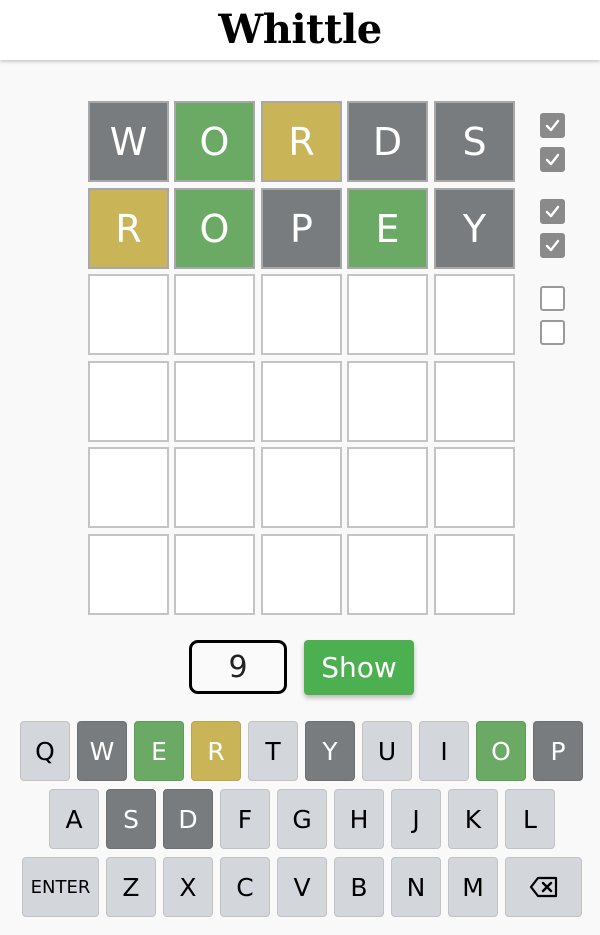  Describe the element at coordinates (359, 887) in the screenshot. I see `key-b: B` at that location.